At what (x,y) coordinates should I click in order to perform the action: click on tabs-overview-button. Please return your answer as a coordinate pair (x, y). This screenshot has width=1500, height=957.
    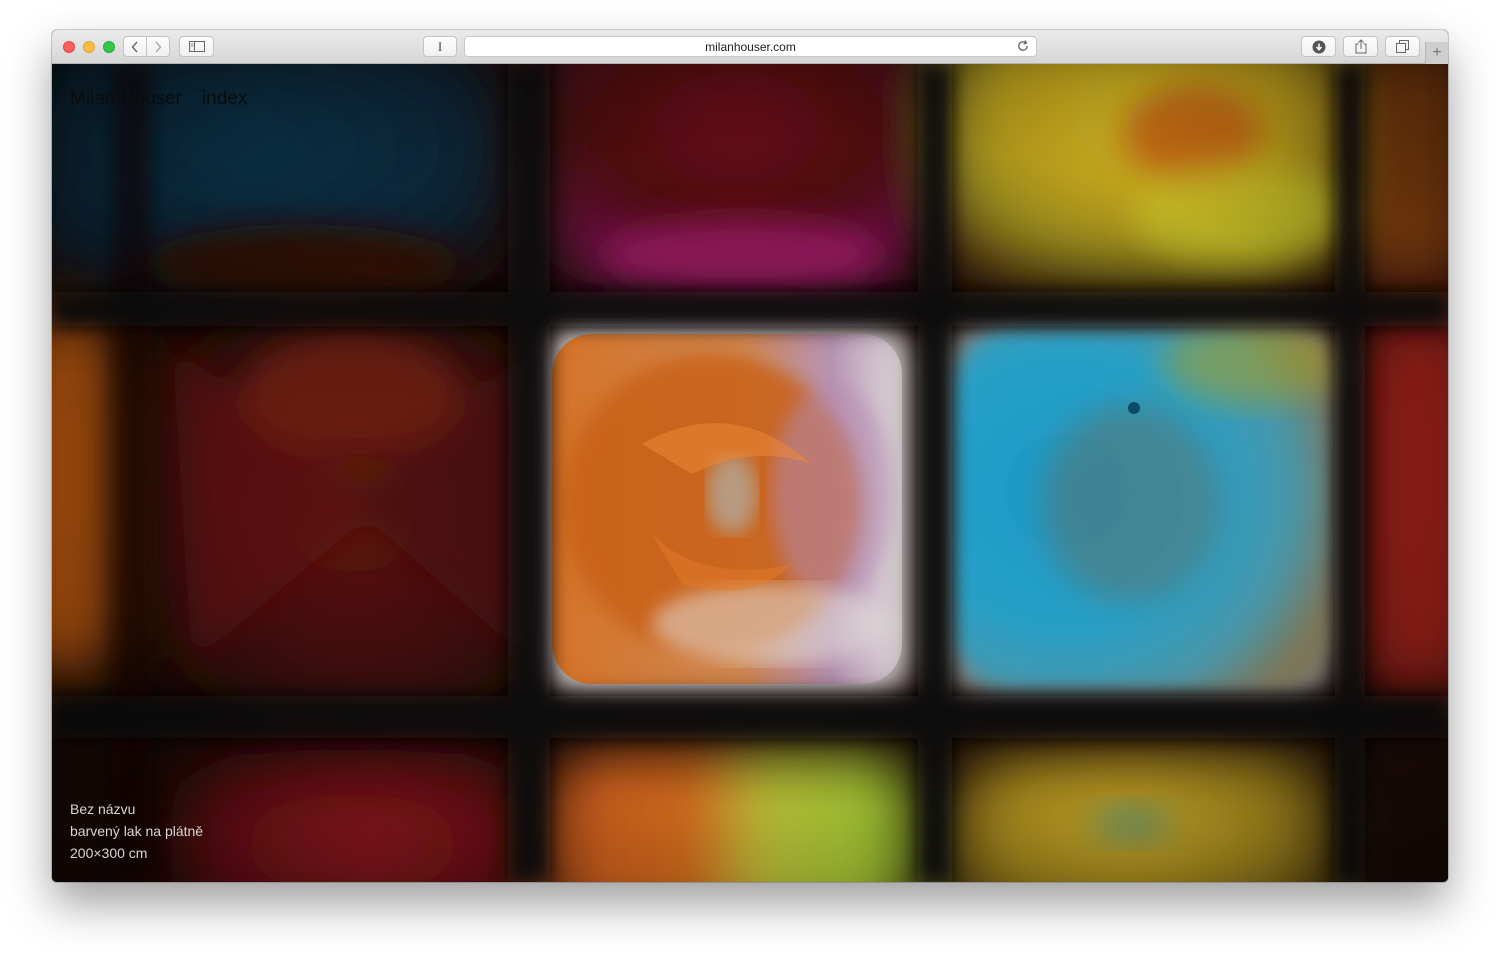
    Looking at the image, I should click on (1402, 46).